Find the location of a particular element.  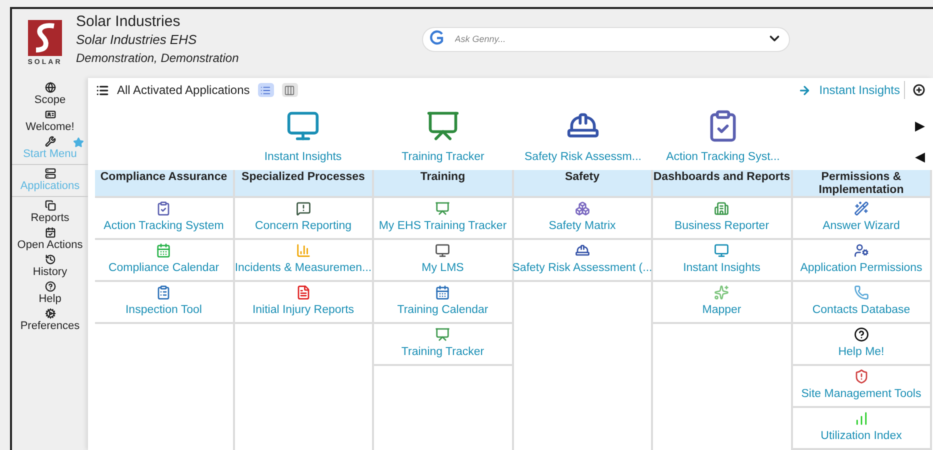

nav-item: Reports is located at coordinates (50, 218).